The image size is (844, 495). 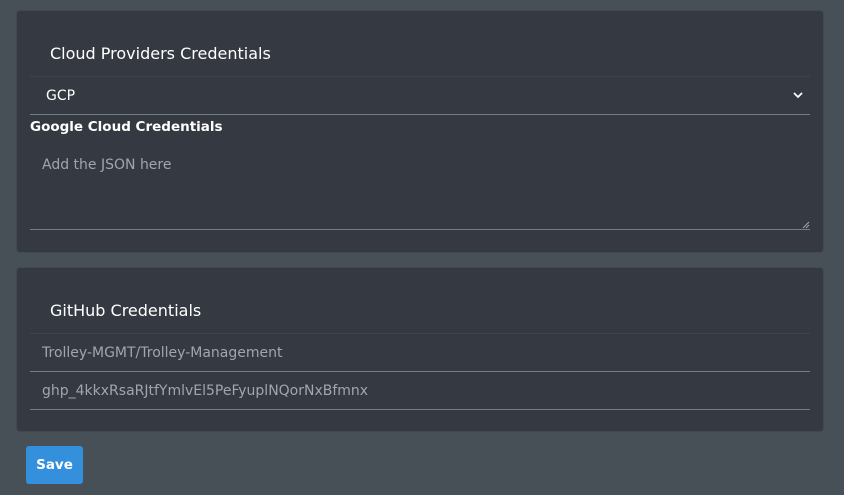 What do you see at coordinates (205, 390) in the screenshot?
I see `token-input-placeholder: ghp_4kkxRsaRJtfYmlvEl5PeFyuplNQorNxBfmnx` at bounding box center [205, 390].